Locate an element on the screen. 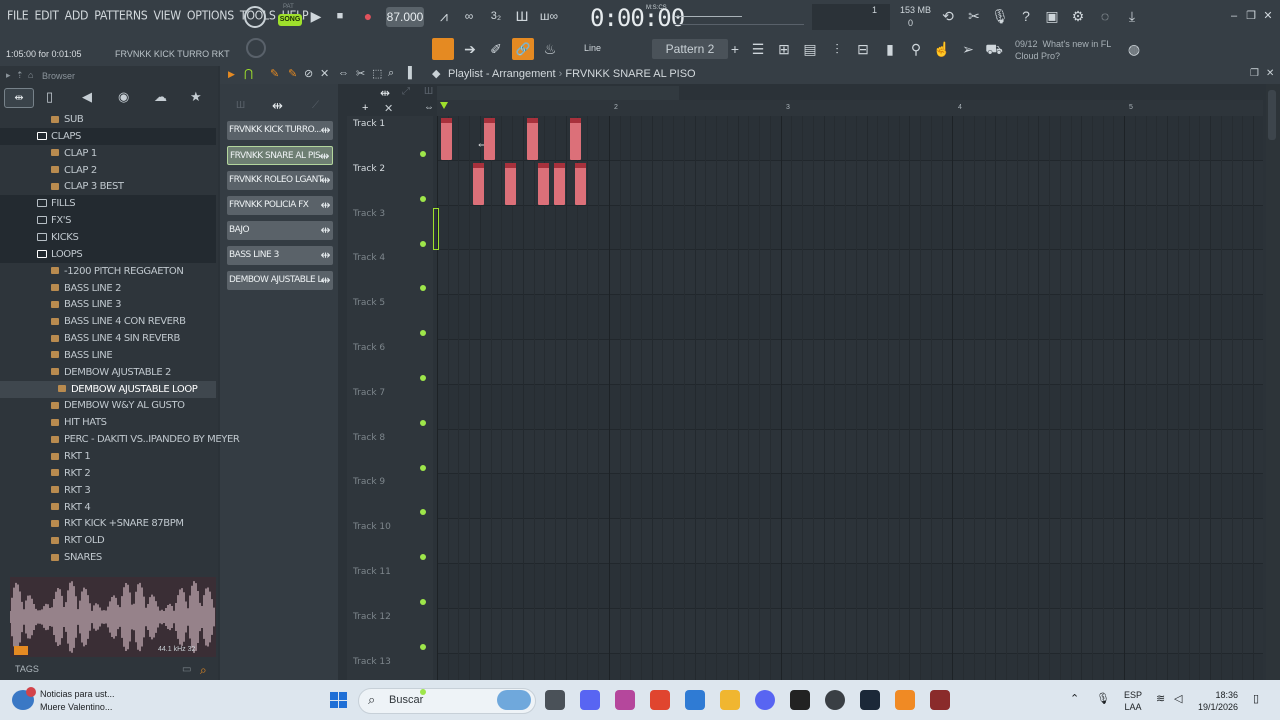 The height and width of the screenshot is (720, 1280). browser-item: DEMBOW AJUSTABLE 2 is located at coordinates (108, 372).